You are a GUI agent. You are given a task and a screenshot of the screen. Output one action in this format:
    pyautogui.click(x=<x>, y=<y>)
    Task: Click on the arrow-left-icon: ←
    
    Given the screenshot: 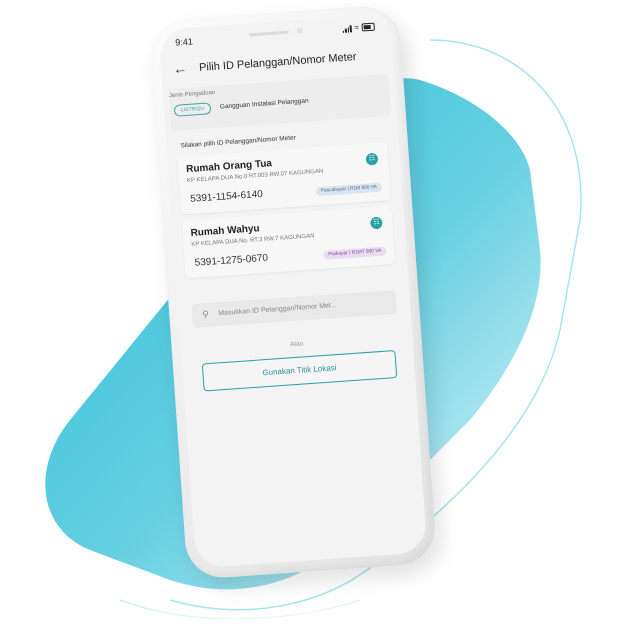 What is the action you would take?
    pyautogui.click(x=180, y=68)
    